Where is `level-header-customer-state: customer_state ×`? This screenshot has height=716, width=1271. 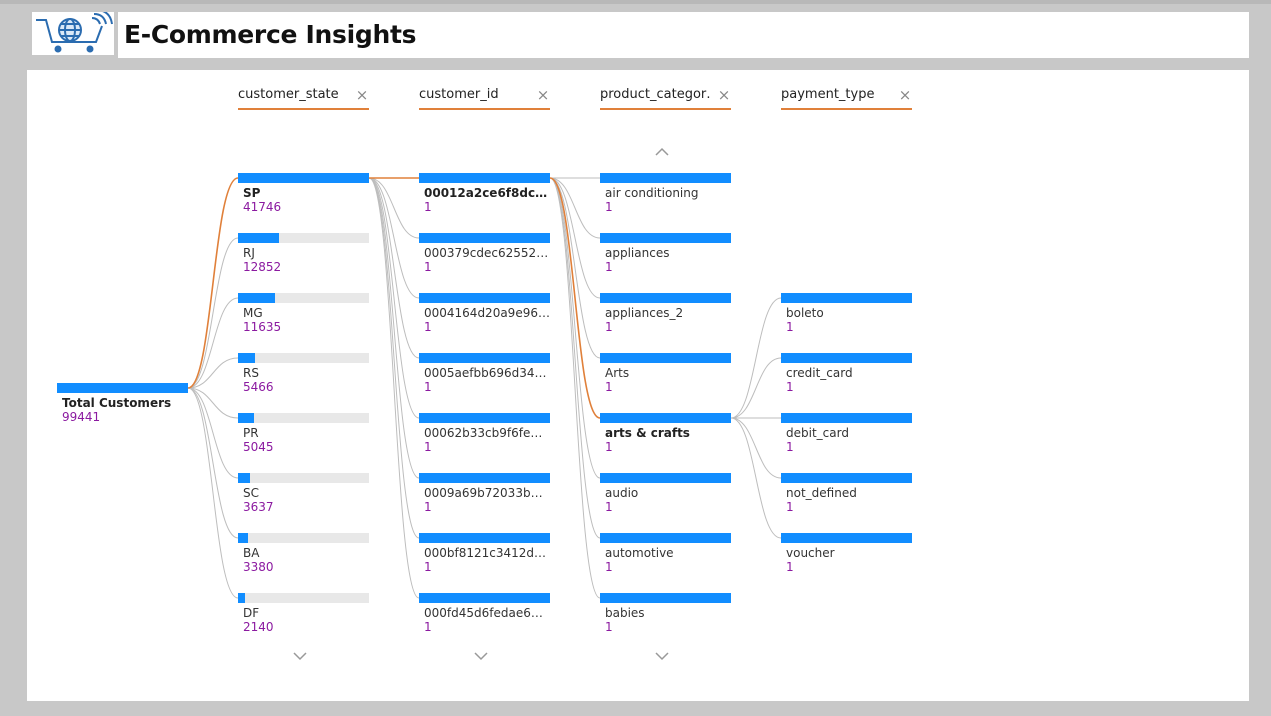 level-header-customer-state: customer_state × is located at coordinates (303, 98).